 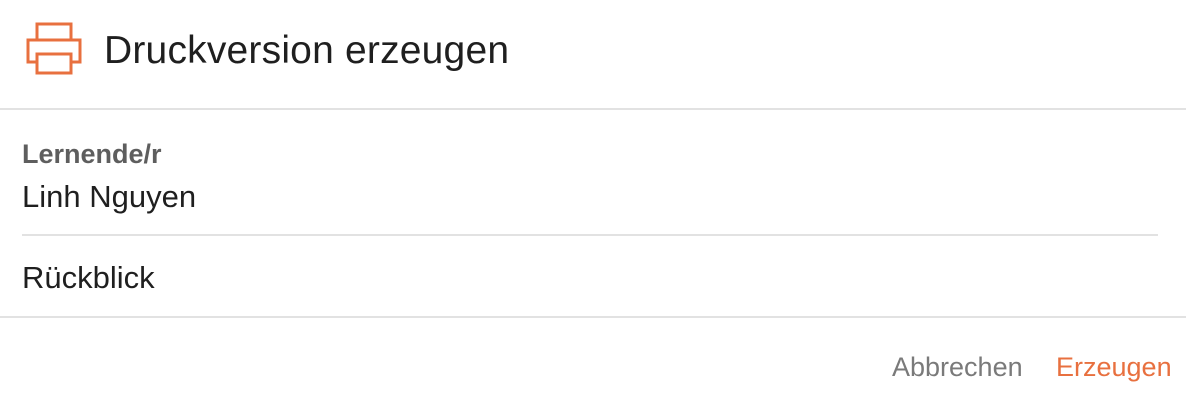 What do you see at coordinates (92, 154) in the screenshot?
I see `learner-label: Lernende/r` at bounding box center [92, 154].